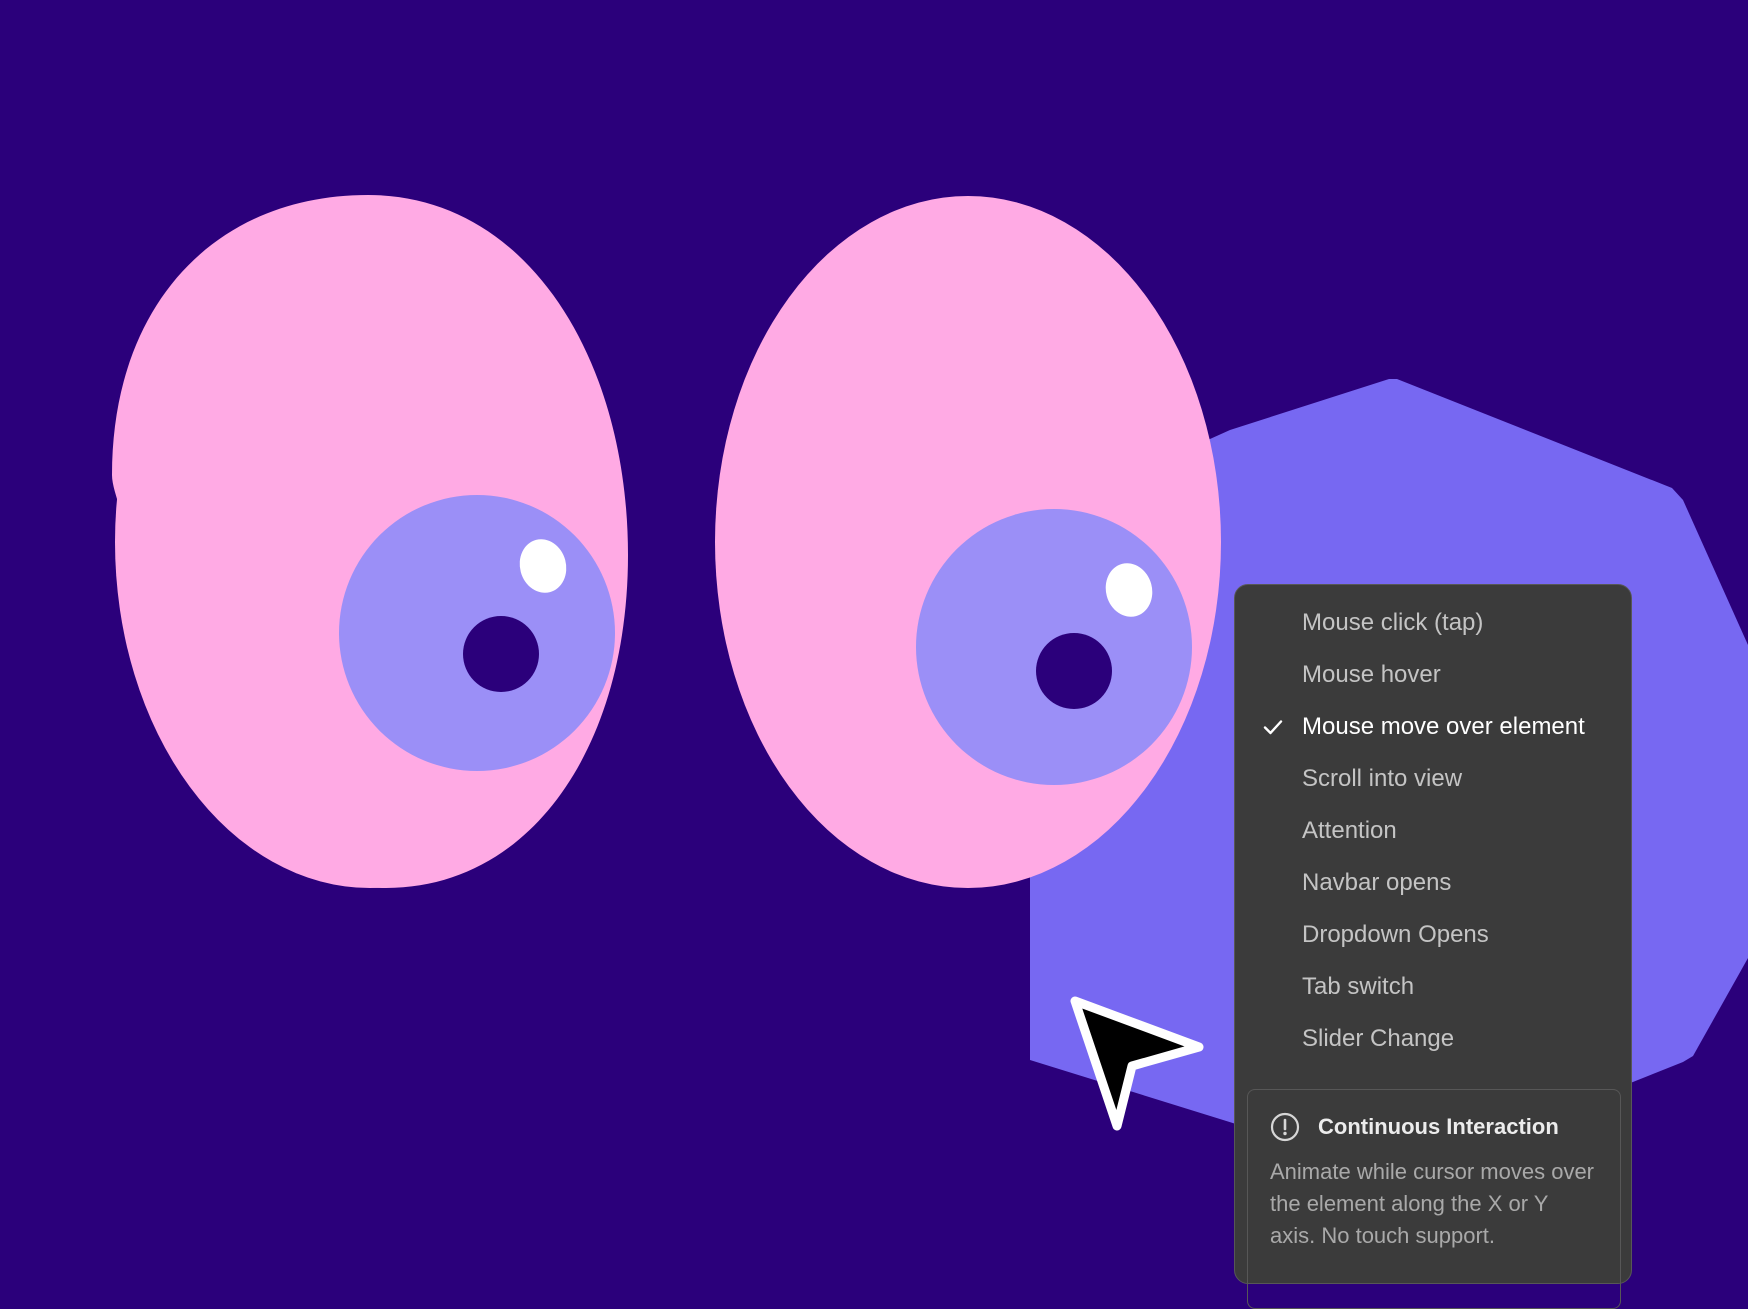  What do you see at coordinates (1443, 726) in the screenshot?
I see `menu-item-label: Mouse move over element` at bounding box center [1443, 726].